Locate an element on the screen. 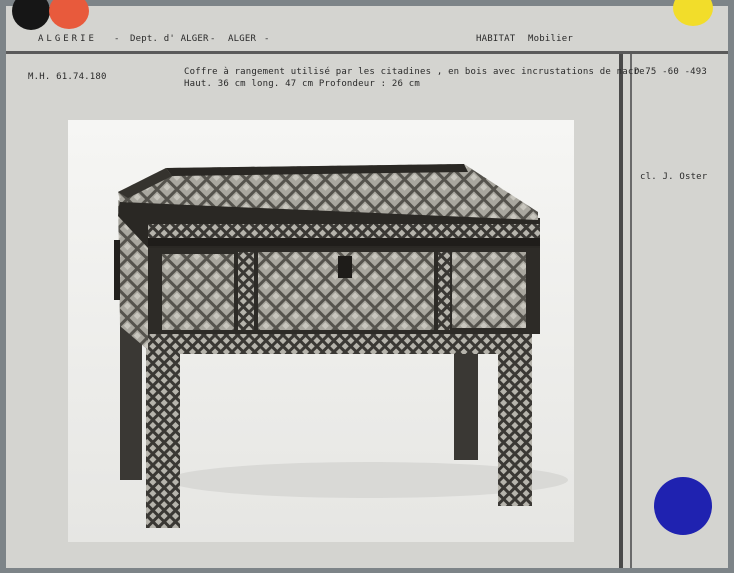  subcategory-label: Mobilier is located at coordinates (550, 39).